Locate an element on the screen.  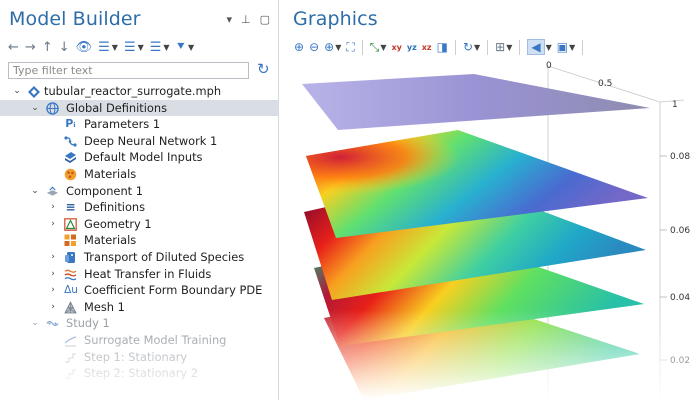
tree-item-global-definitions: ⌄ Global Definitions is located at coordinates (139, 108).